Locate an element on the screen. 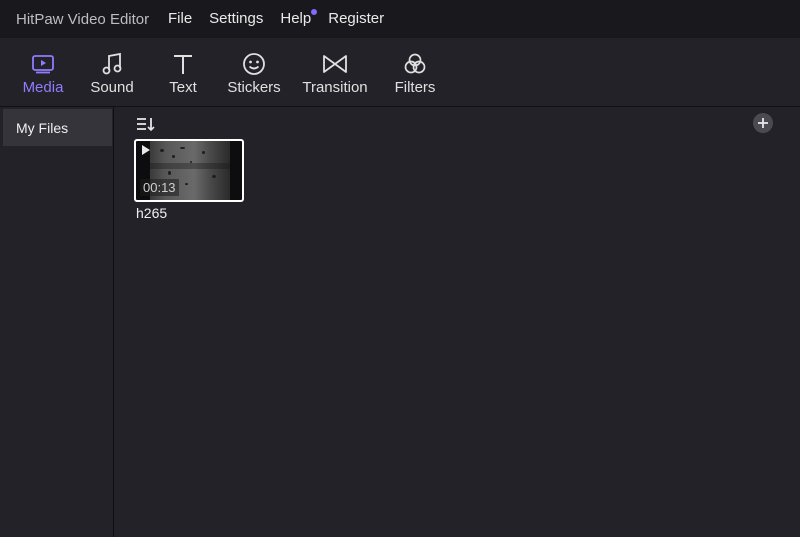  smiley-icon is located at coordinates (254, 64).